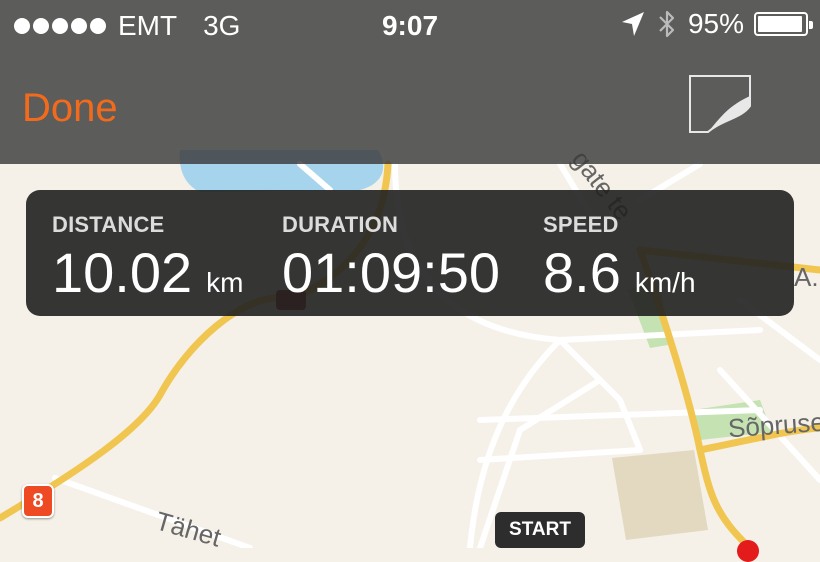 The image size is (820, 562). Describe the element at coordinates (581, 224) in the screenshot. I see `speed-label: SPEED` at that location.